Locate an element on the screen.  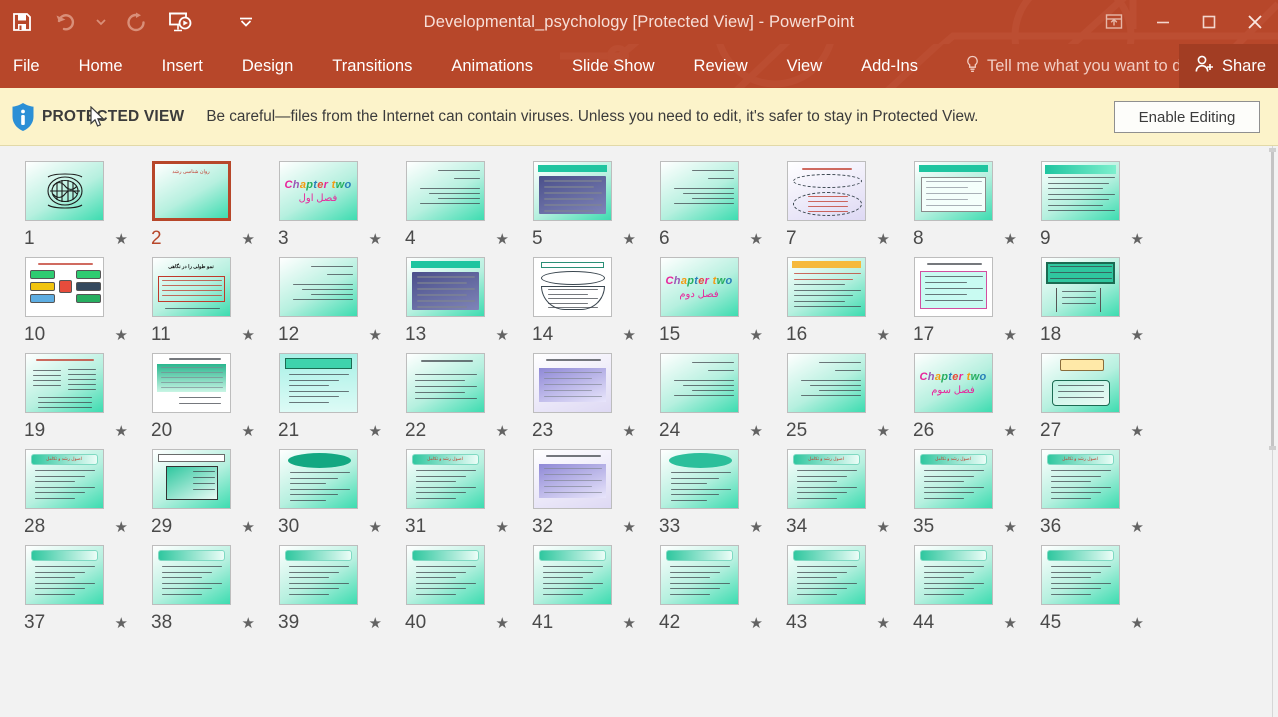
slide-thumbnail-item: 7 ★ is located at coordinates (849, 208).